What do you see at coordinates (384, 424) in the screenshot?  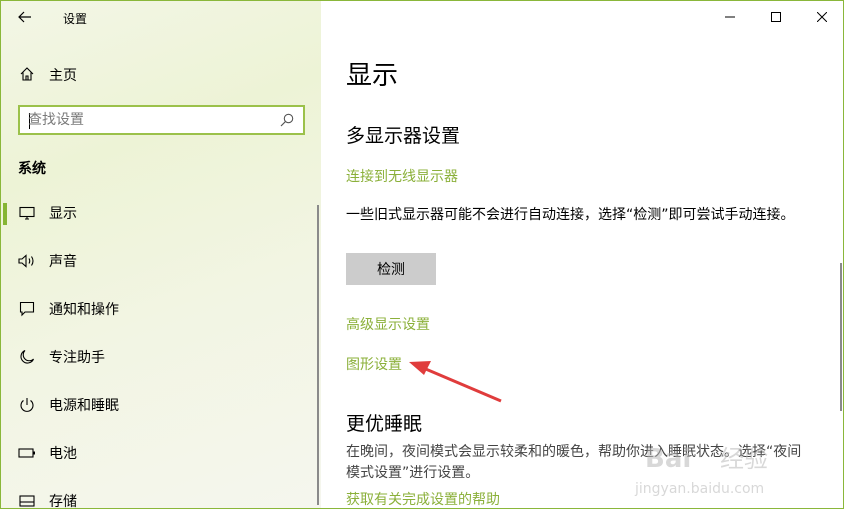 I see `better-sleep-heading: 更优睡眠` at bounding box center [384, 424].